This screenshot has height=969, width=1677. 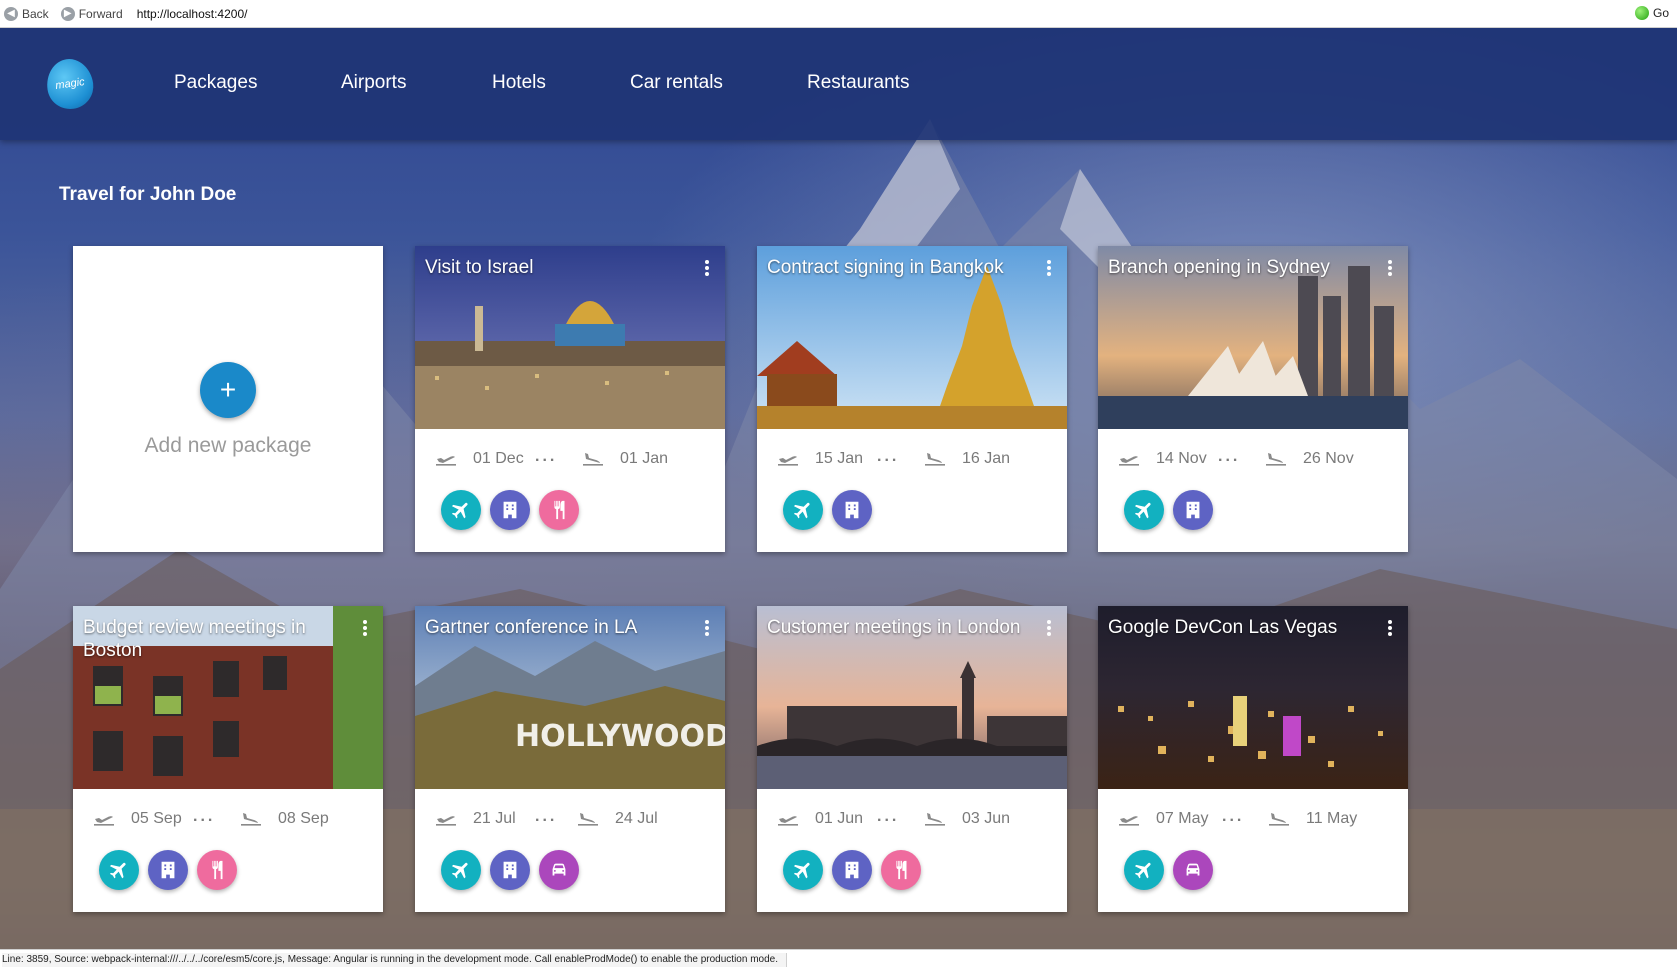 I want to click on package-title: Google DevCon Las Vegas, so click(x=1223, y=627).